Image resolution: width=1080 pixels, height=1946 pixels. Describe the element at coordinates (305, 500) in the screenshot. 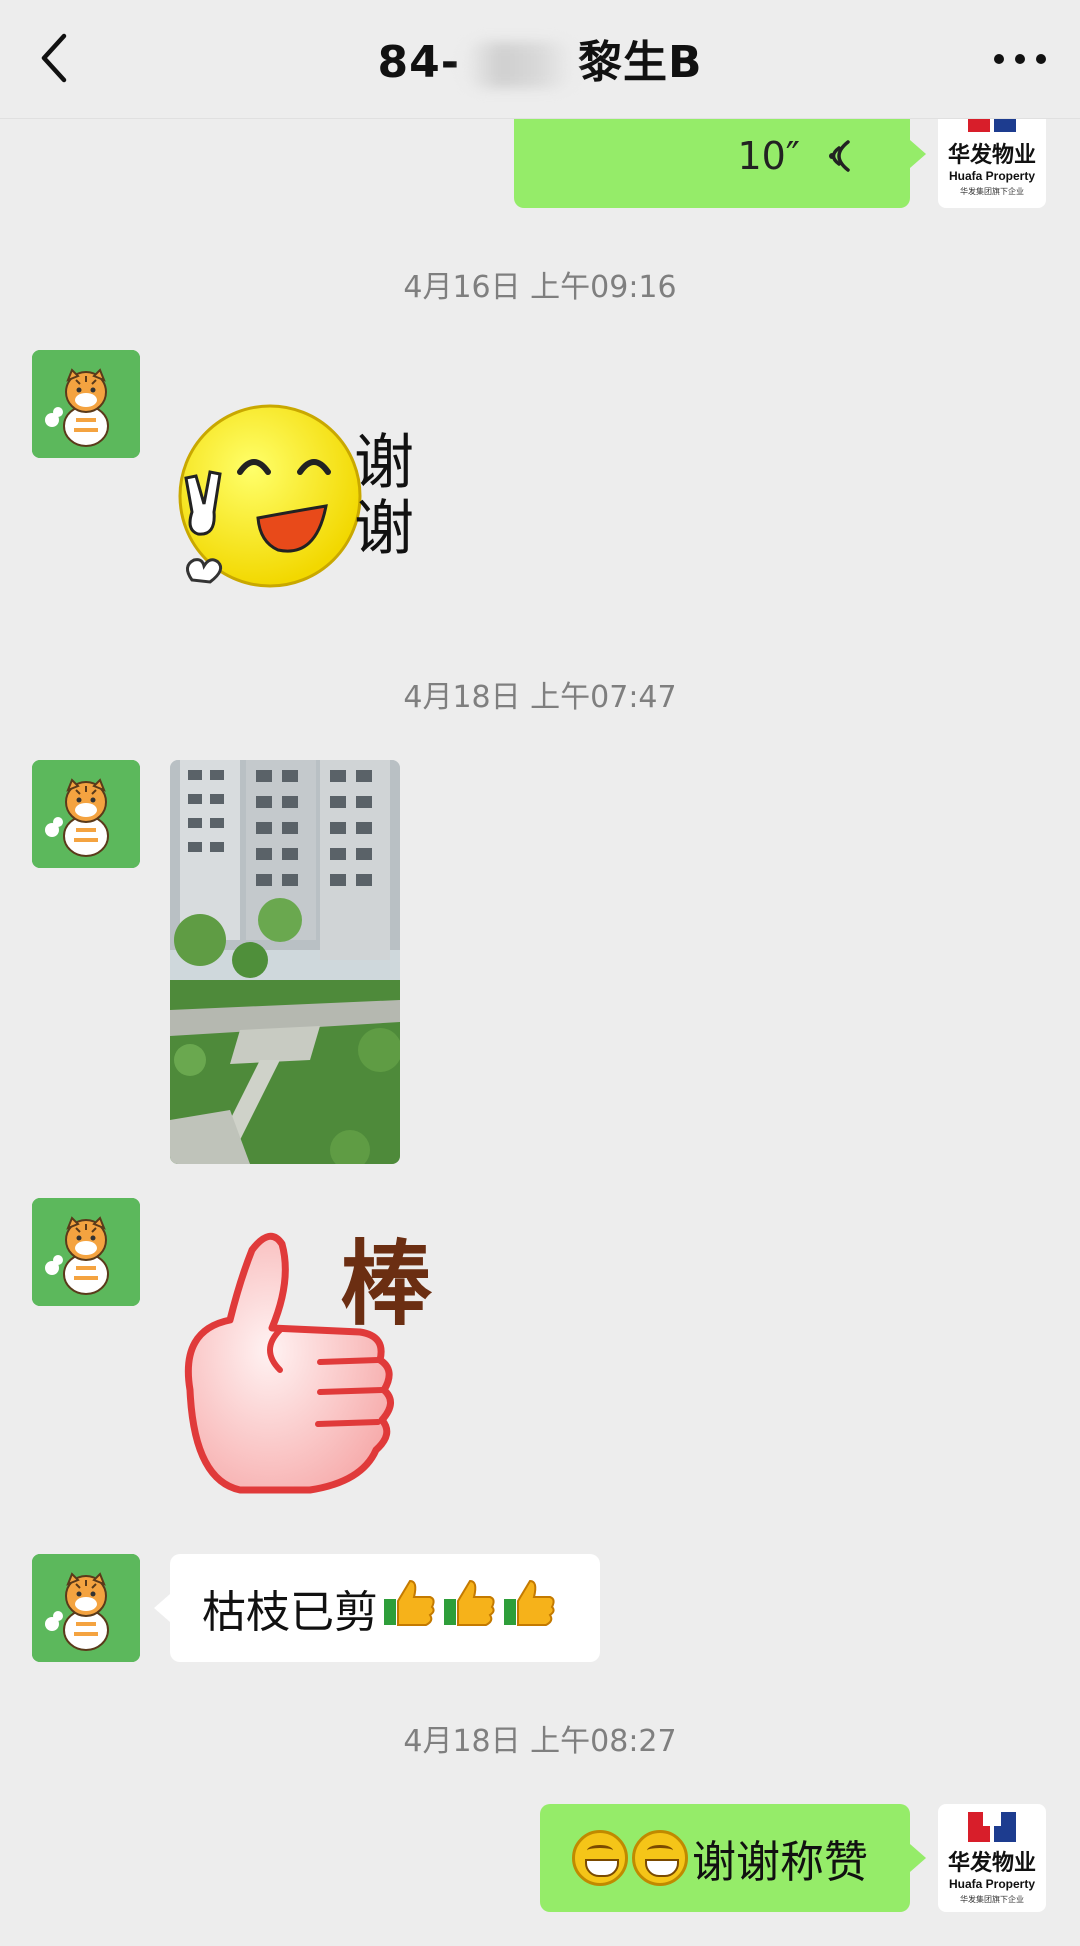

I see `thanks-sticker: 谢 谢` at that location.